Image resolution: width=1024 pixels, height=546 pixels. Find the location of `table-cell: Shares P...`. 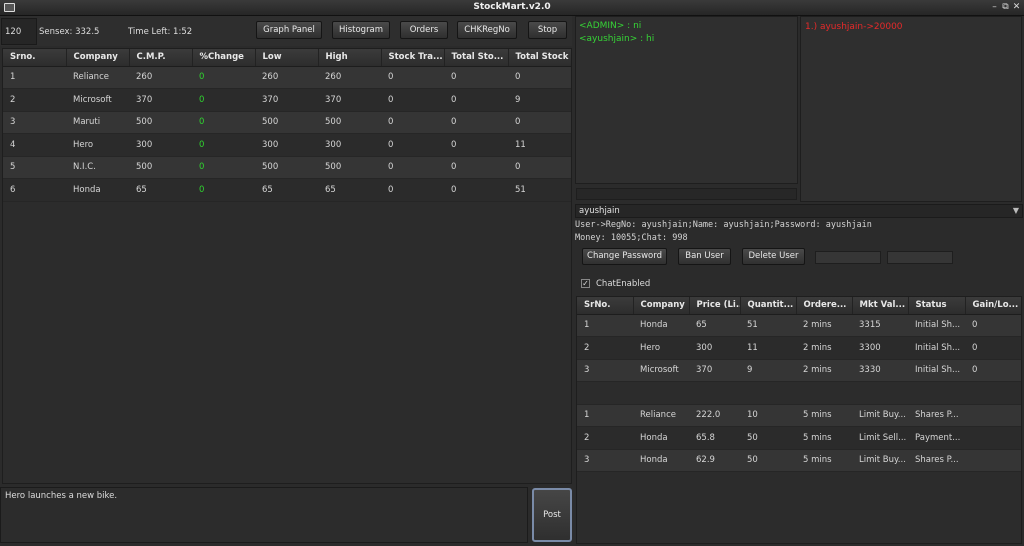

table-cell: Shares P... is located at coordinates (936, 415).